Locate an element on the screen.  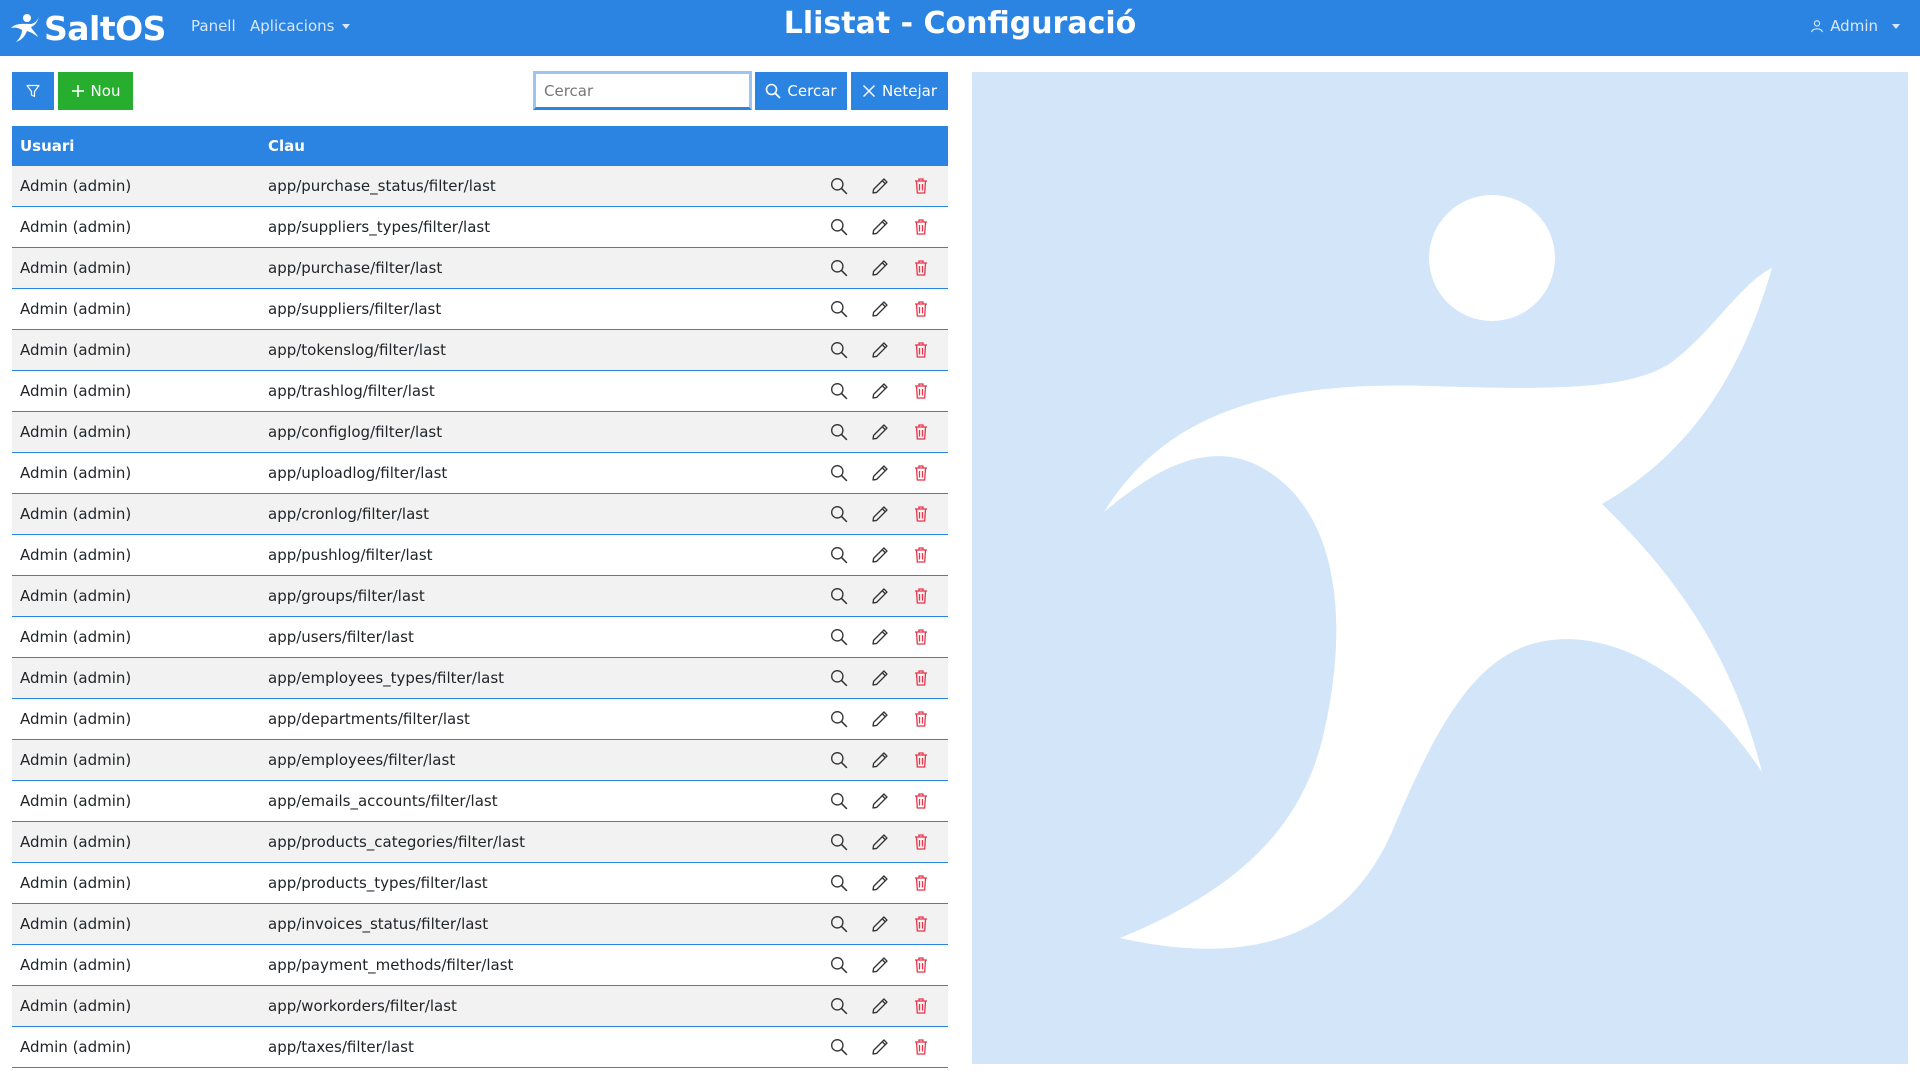
table-row: Admin (admin) app/departments/filter/last is located at coordinates (480, 719).